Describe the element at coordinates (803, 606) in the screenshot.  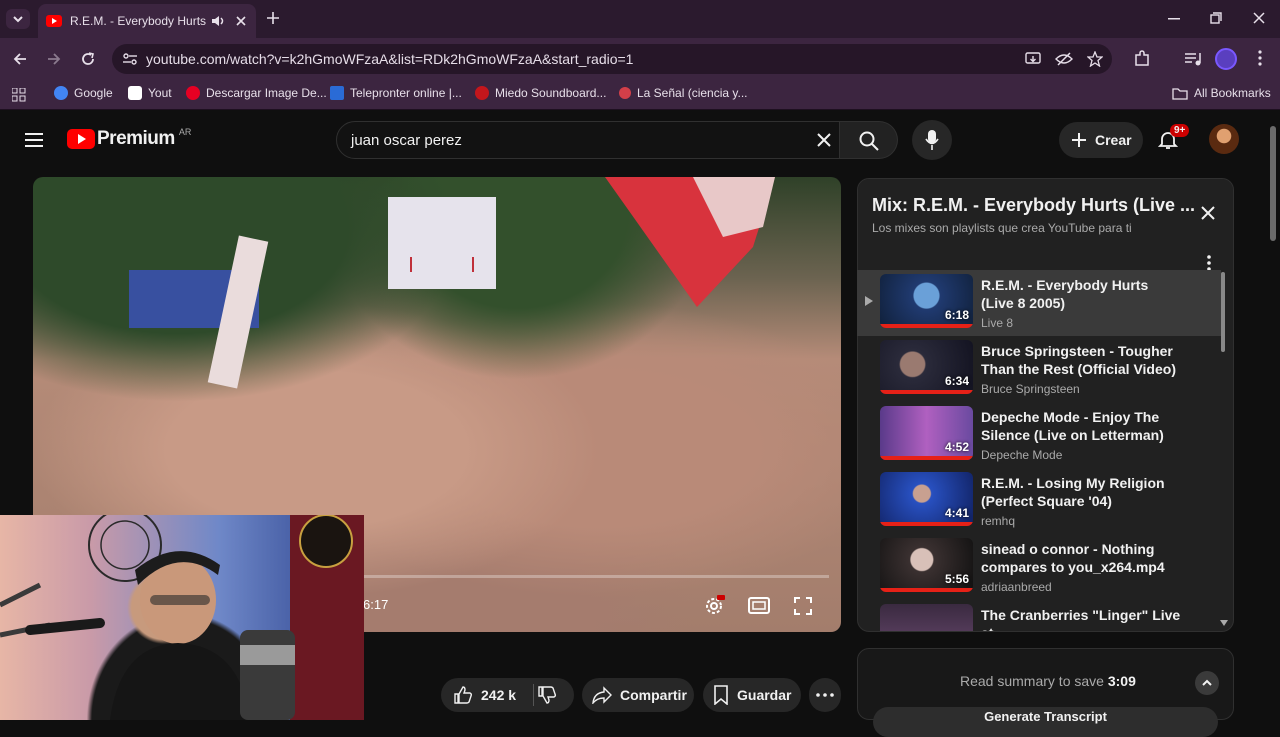
I see `fullscreen-icon` at that location.